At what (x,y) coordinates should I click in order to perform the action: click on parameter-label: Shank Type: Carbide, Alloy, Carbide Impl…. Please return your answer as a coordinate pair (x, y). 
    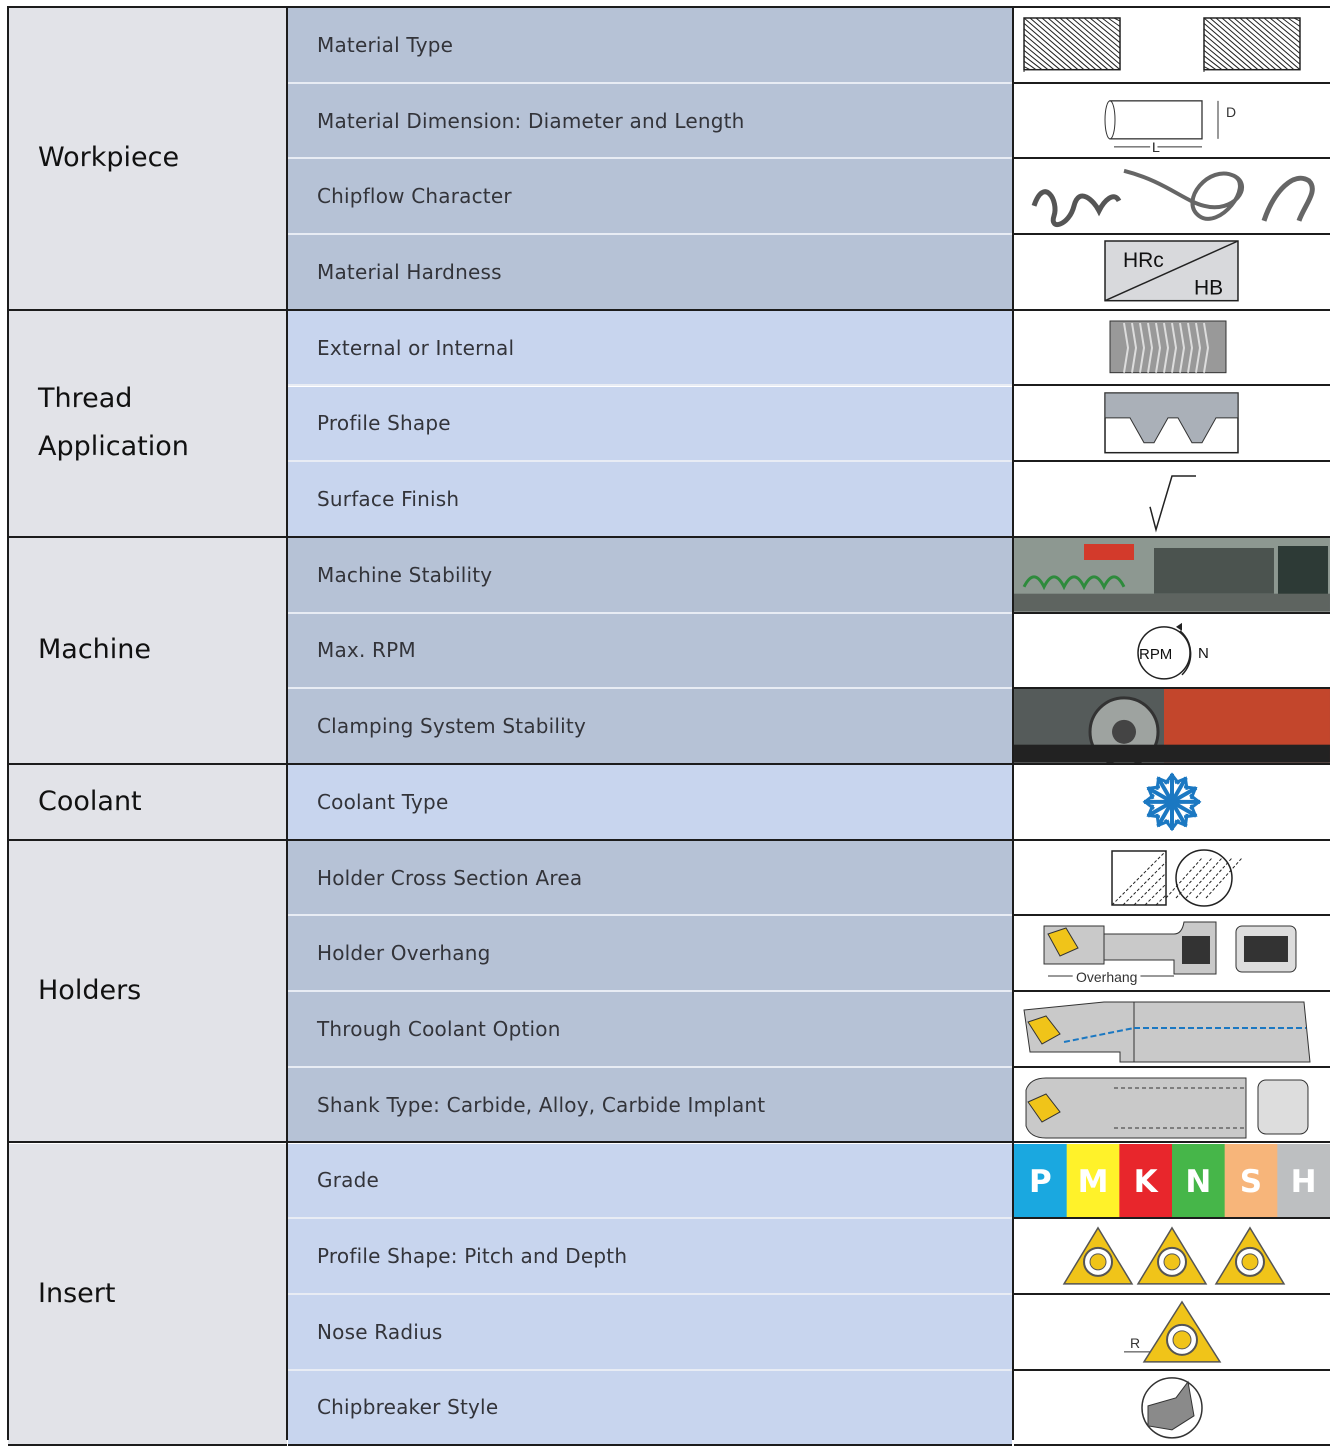
    Looking at the image, I should click on (541, 1105).